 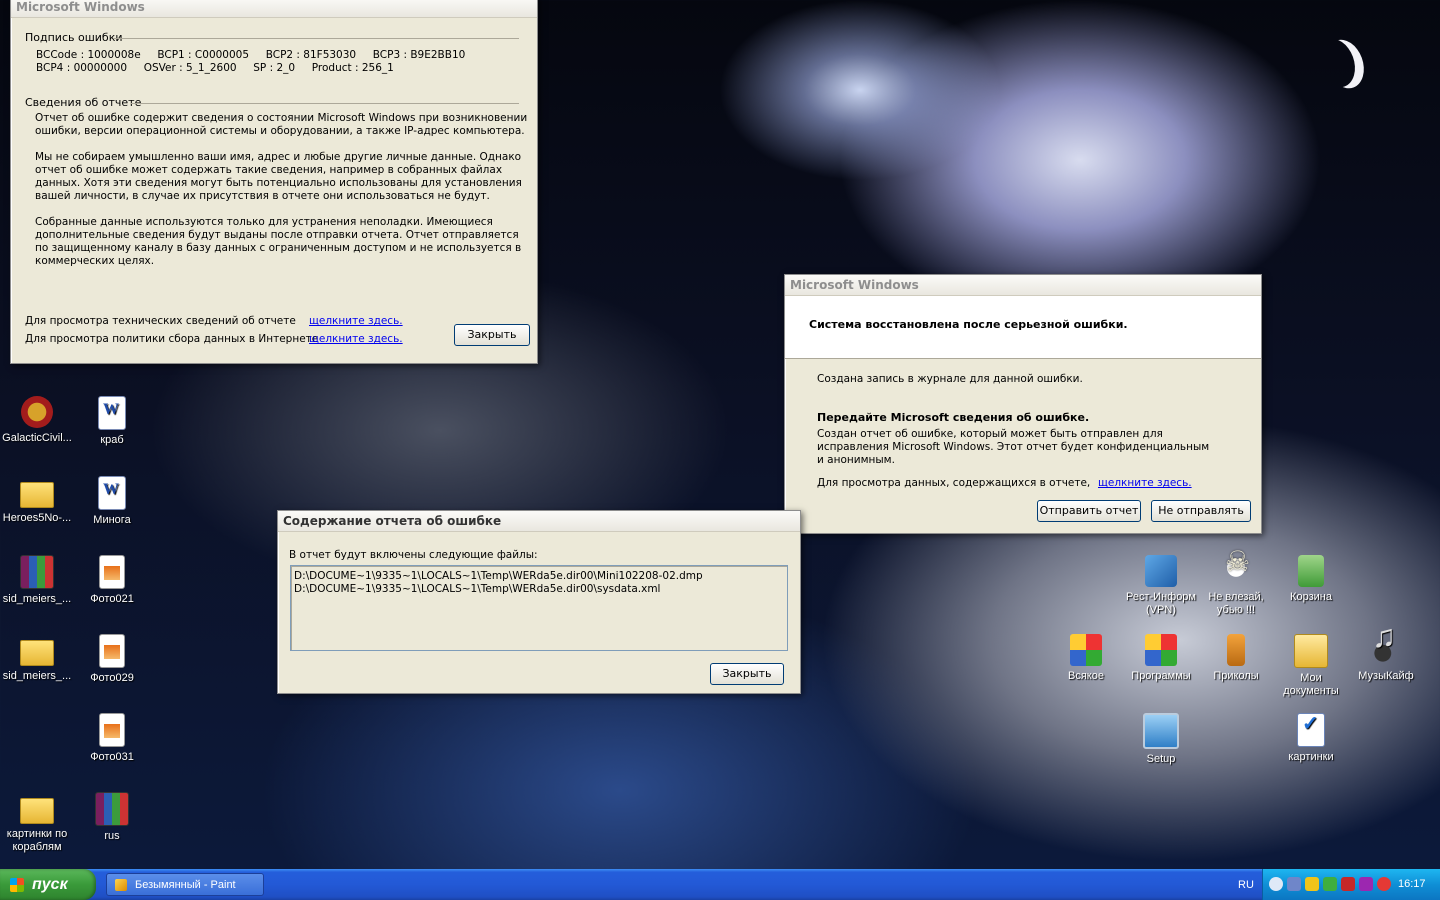 What do you see at coordinates (1348, 884) in the screenshot?
I see `antivirus-icon` at bounding box center [1348, 884].